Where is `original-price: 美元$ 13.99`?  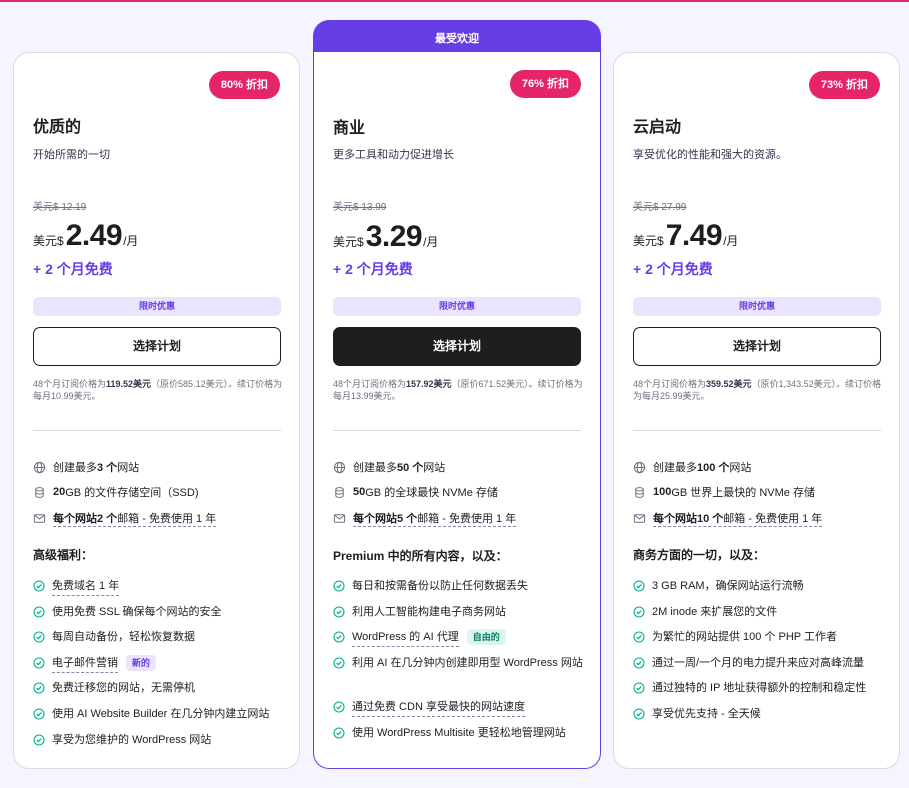 original-price: 美元$ 13.99 is located at coordinates (360, 207).